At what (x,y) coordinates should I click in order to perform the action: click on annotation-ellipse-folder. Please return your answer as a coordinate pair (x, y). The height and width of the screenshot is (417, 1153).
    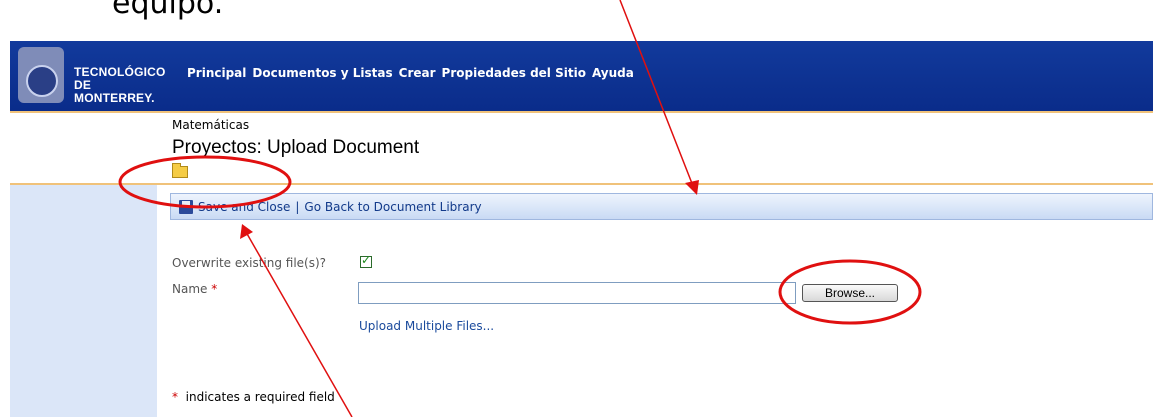
    Looking at the image, I should click on (205, 182).